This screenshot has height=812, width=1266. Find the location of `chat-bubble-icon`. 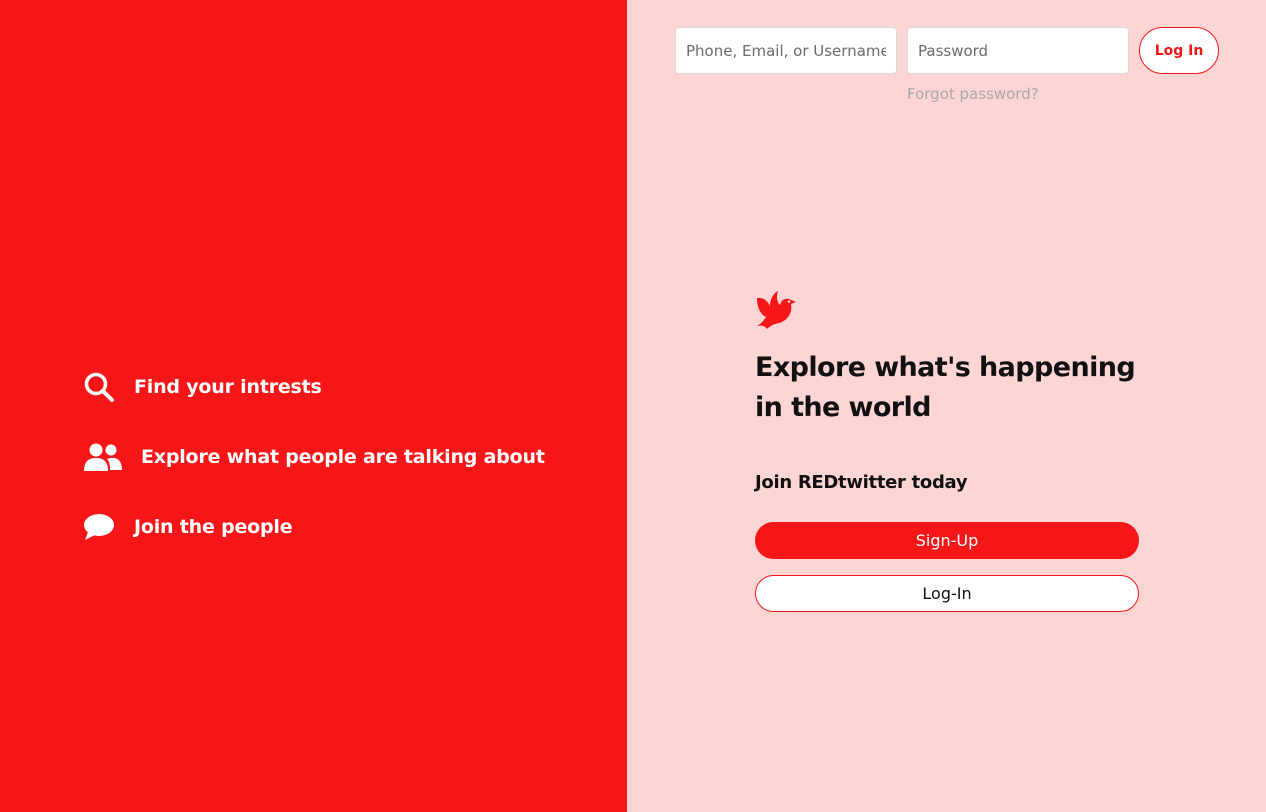

chat-bubble-icon is located at coordinates (99, 527).